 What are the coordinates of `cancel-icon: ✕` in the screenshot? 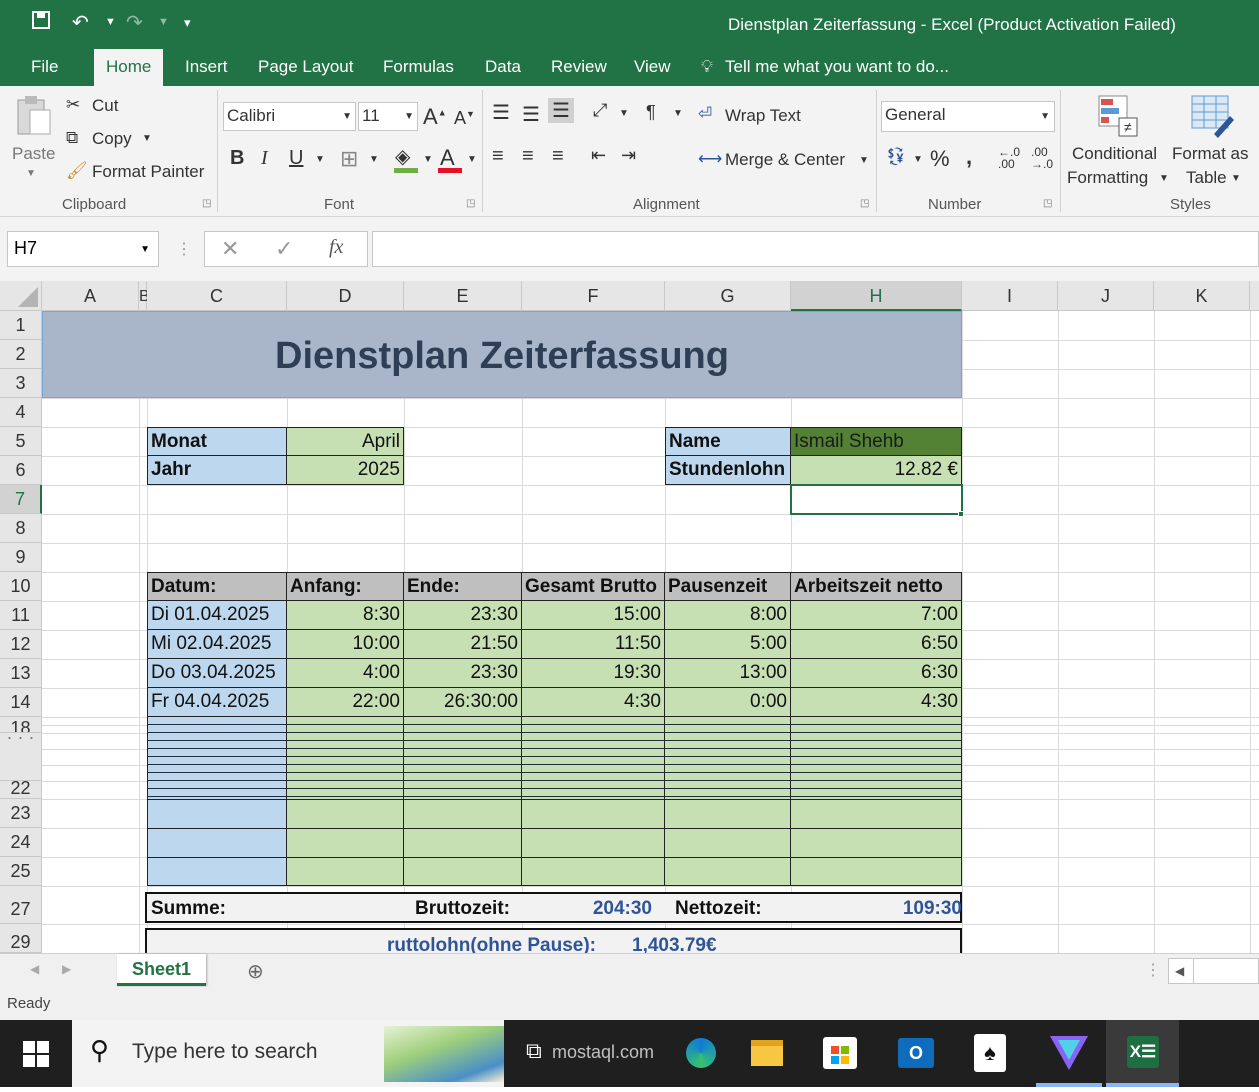 It's located at (230, 249).